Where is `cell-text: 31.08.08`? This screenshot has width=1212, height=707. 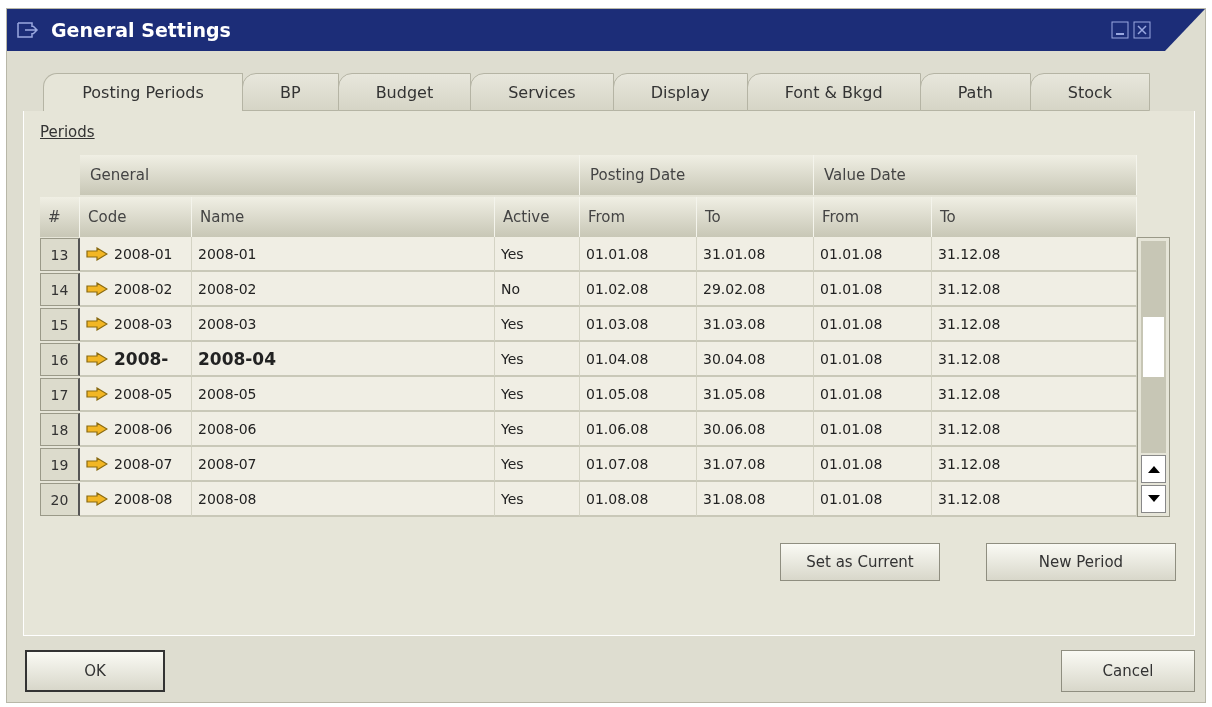 cell-text: 31.08.08 is located at coordinates (734, 498).